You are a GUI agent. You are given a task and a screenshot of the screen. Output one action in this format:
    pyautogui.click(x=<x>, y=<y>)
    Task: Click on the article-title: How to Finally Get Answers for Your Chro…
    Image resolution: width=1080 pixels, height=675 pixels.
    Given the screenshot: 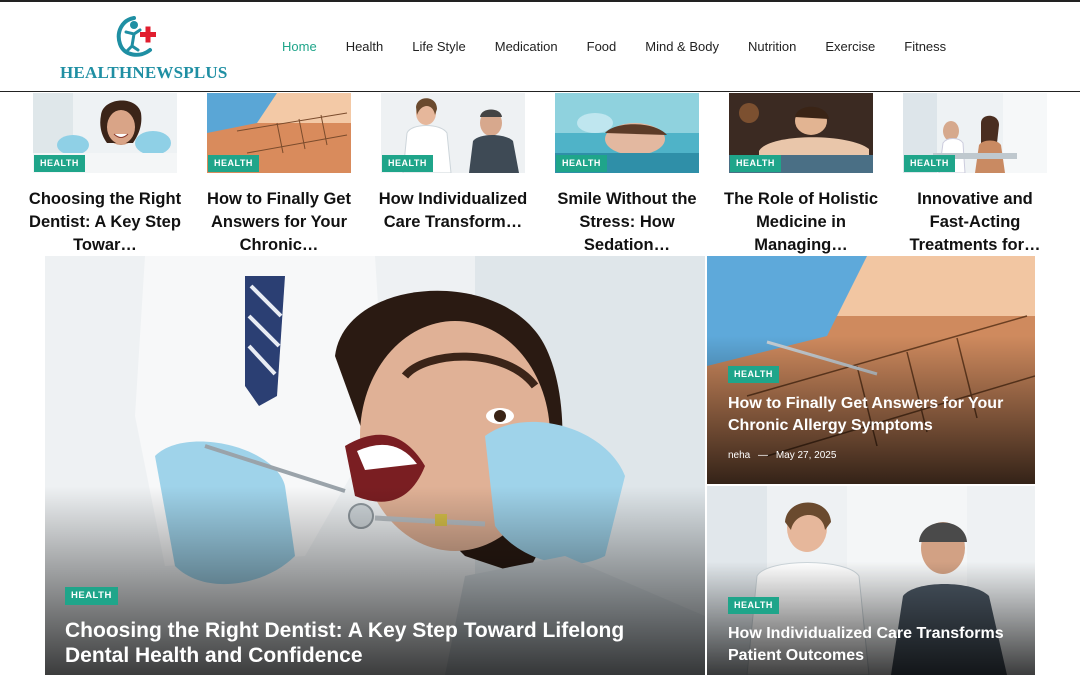 What is the action you would take?
    pyautogui.click(x=279, y=222)
    